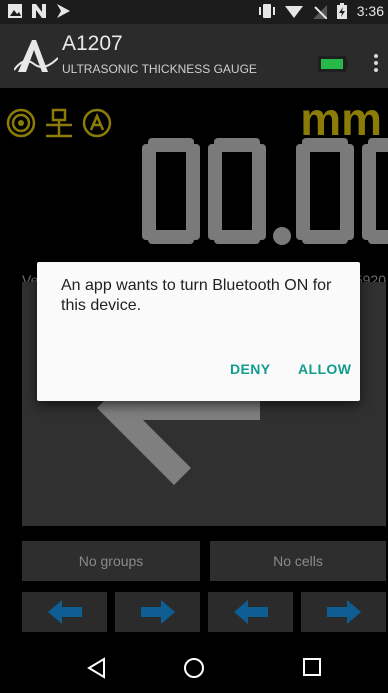 Image resolution: width=388 pixels, height=693 pixels. What do you see at coordinates (266, 11) in the screenshot?
I see `vibrate-icon` at bounding box center [266, 11].